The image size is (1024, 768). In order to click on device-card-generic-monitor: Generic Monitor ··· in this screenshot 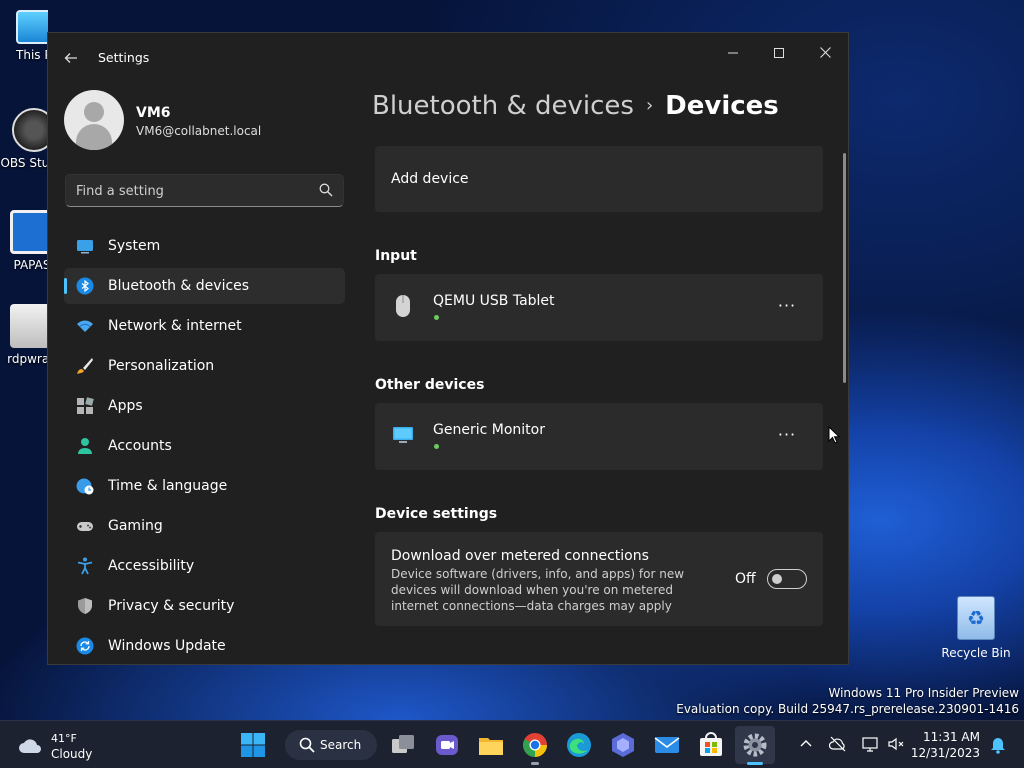, I will do `click(599, 436)`.